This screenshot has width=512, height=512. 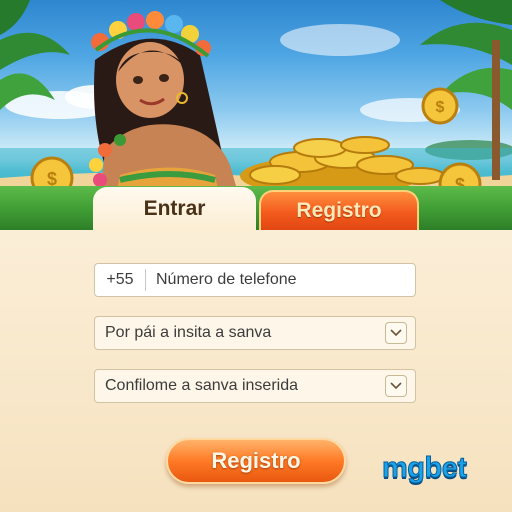 I want to click on phone-field: +55 Número de telefone, so click(x=255, y=280).